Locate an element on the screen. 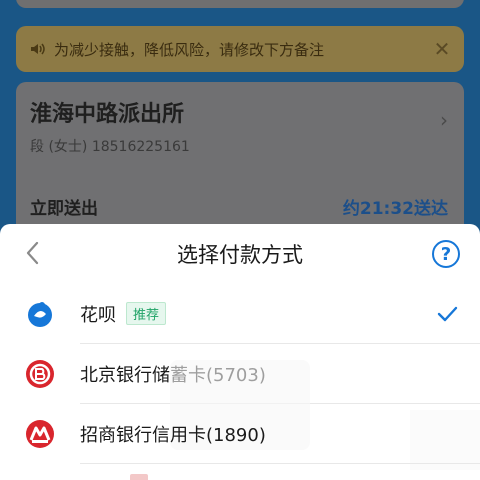 This screenshot has height=480, width=480. notice-banner: 为减少接触，降低风险，请修改下方备注 ✕ is located at coordinates (240, 49).